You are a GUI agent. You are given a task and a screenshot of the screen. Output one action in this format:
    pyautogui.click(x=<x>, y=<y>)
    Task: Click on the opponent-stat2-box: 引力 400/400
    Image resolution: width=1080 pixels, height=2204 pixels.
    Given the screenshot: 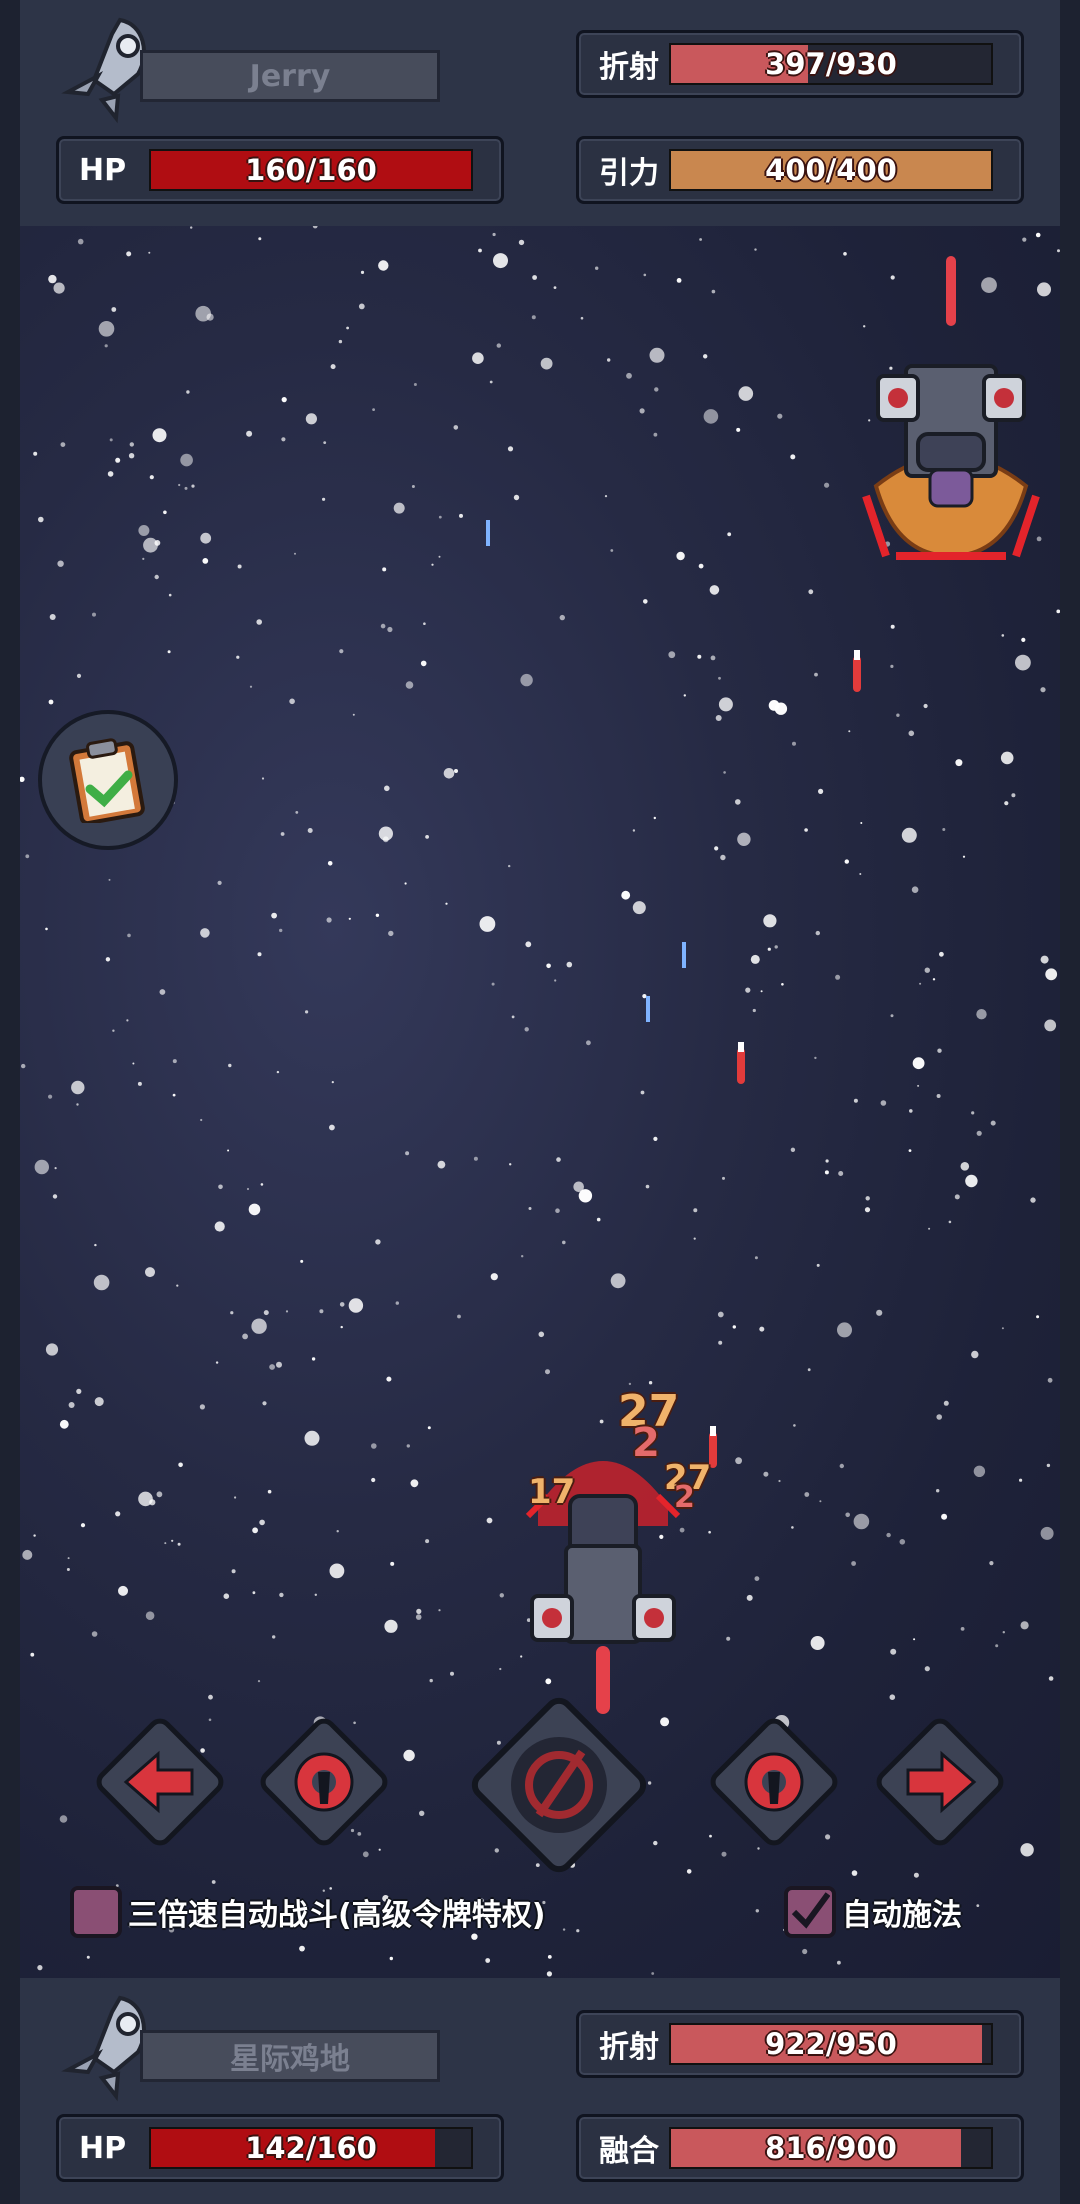 What is the action you would take?
    pyautogui.click(x=800, y=170)
    